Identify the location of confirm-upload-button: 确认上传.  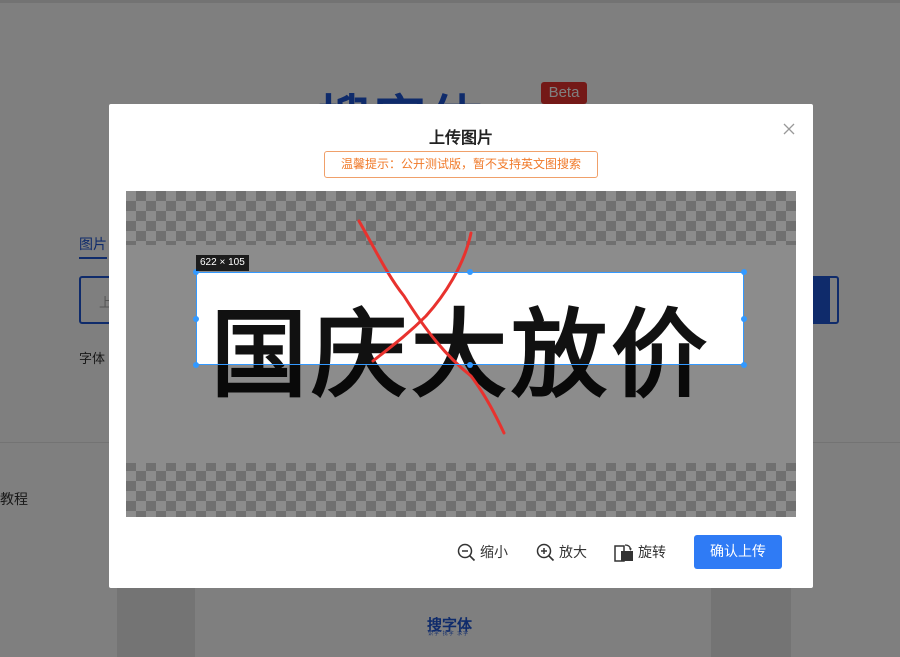
(738, 552).